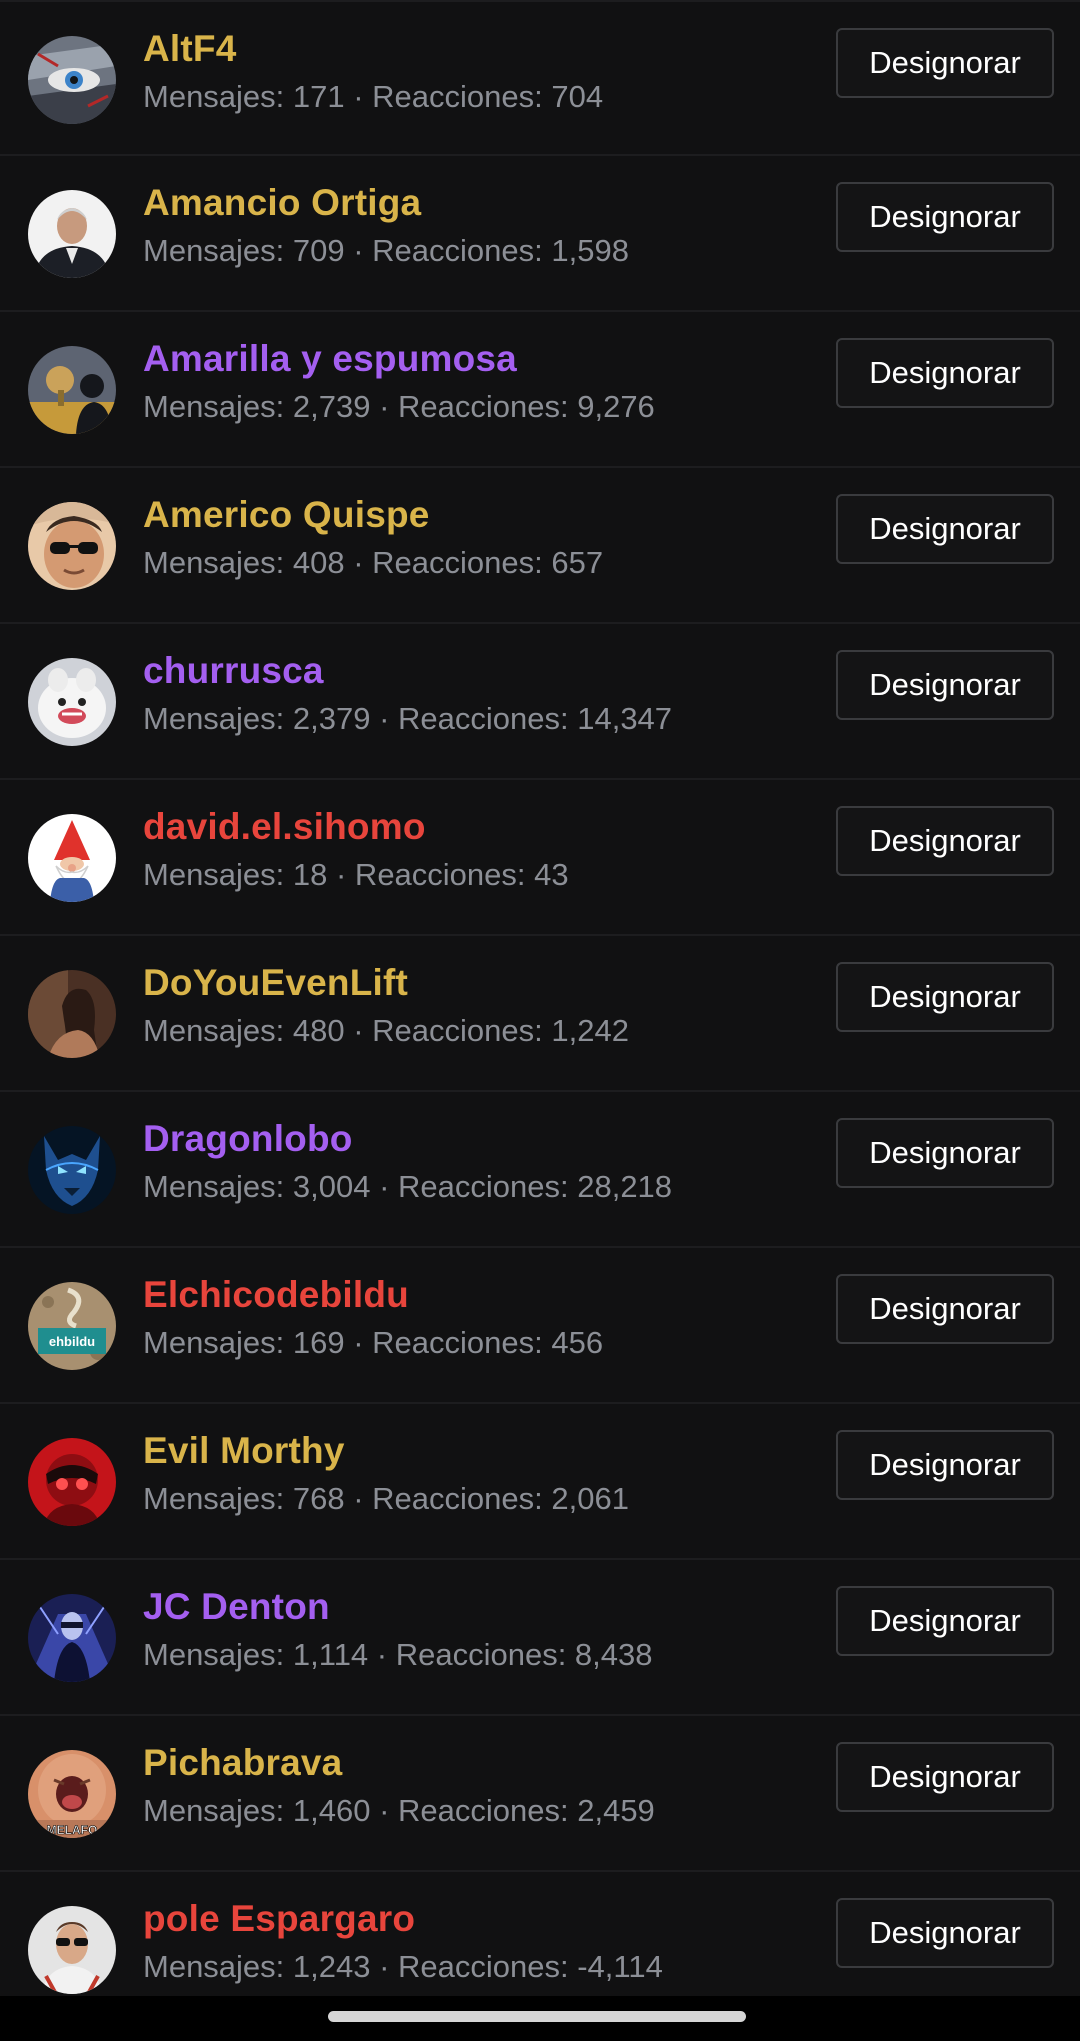 The image size is (1080, 2041). I want to click on user-stats: Mensajes: 480 · Reacciones: 1,242, so click(386, 1030).